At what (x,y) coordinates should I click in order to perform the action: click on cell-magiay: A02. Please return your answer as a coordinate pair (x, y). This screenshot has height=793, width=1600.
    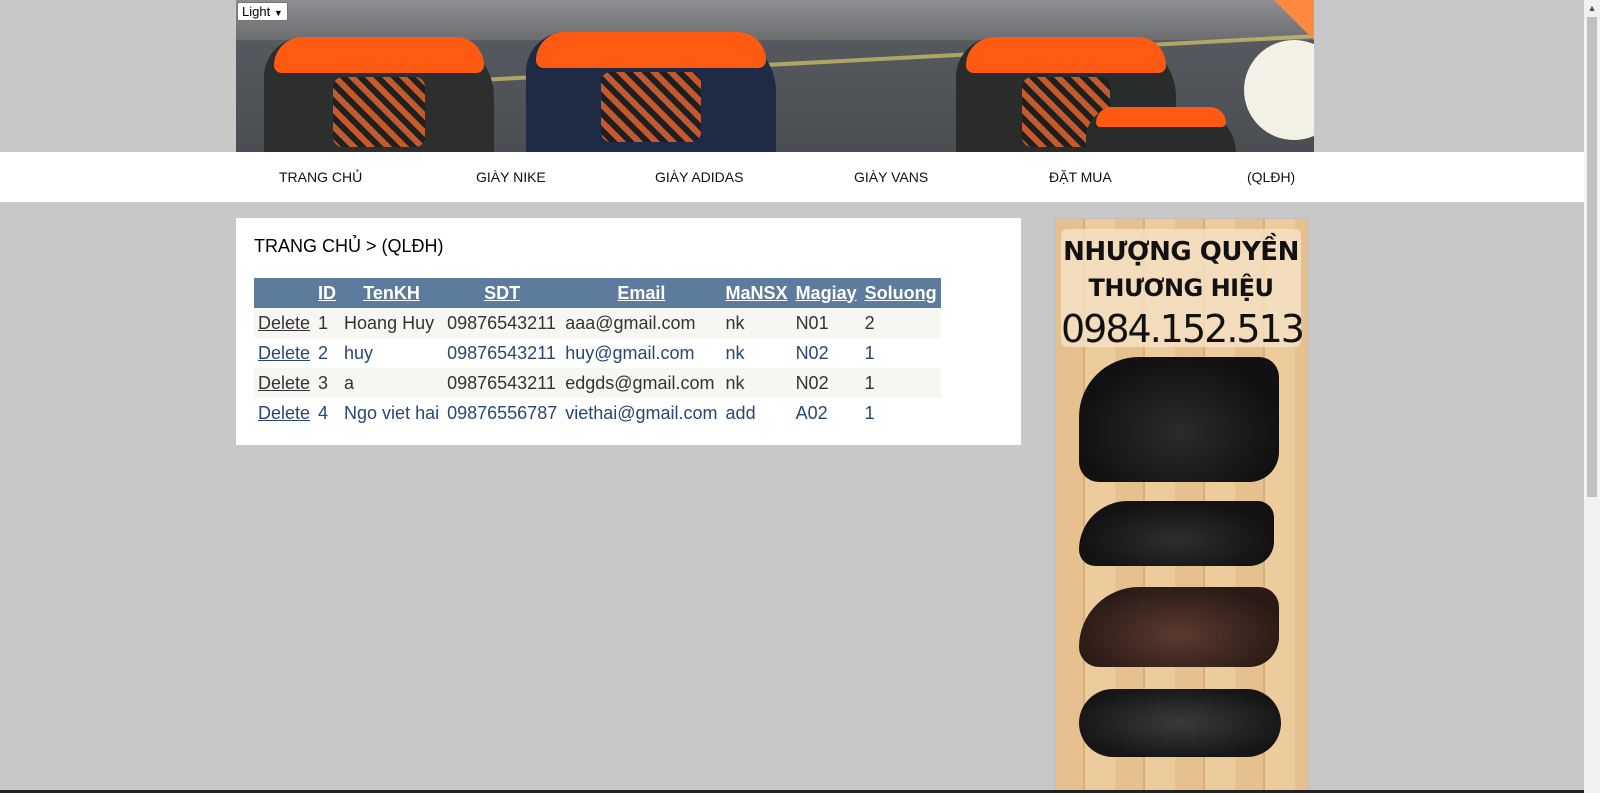
    Looking at the image, I should click on (826, 413).